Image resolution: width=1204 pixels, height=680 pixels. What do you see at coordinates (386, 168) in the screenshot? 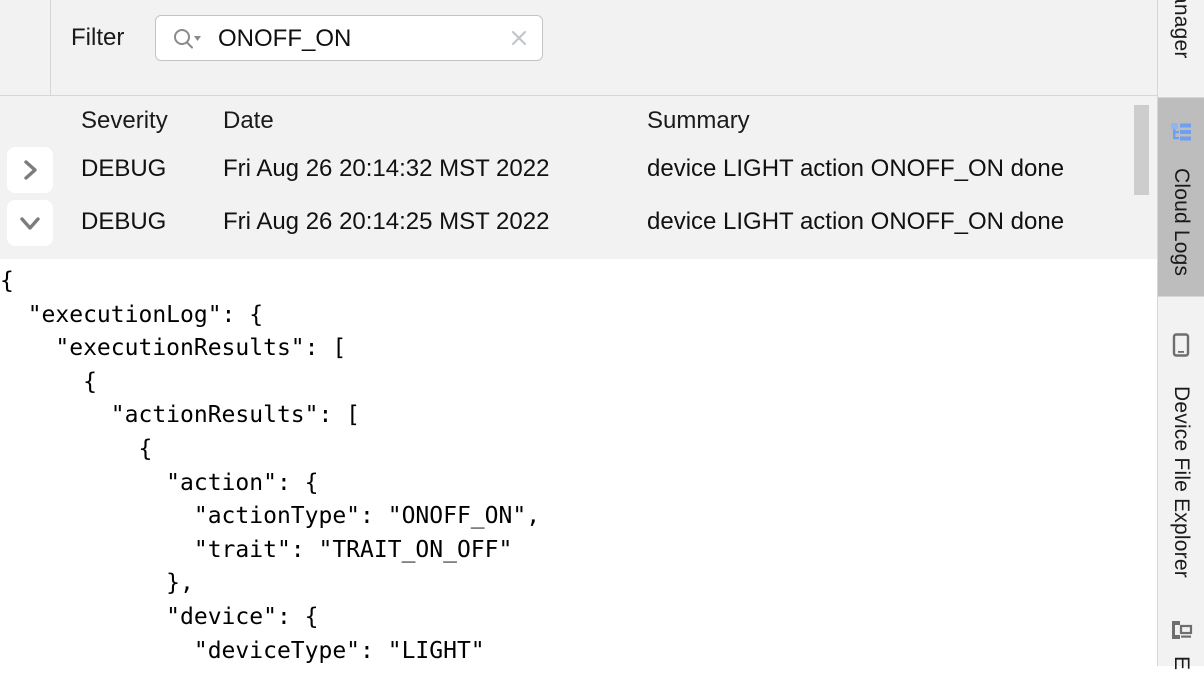
I see `cell-date: Fri Aug 26 20:14:32 MST 2022` at bounding box center [386, 168].